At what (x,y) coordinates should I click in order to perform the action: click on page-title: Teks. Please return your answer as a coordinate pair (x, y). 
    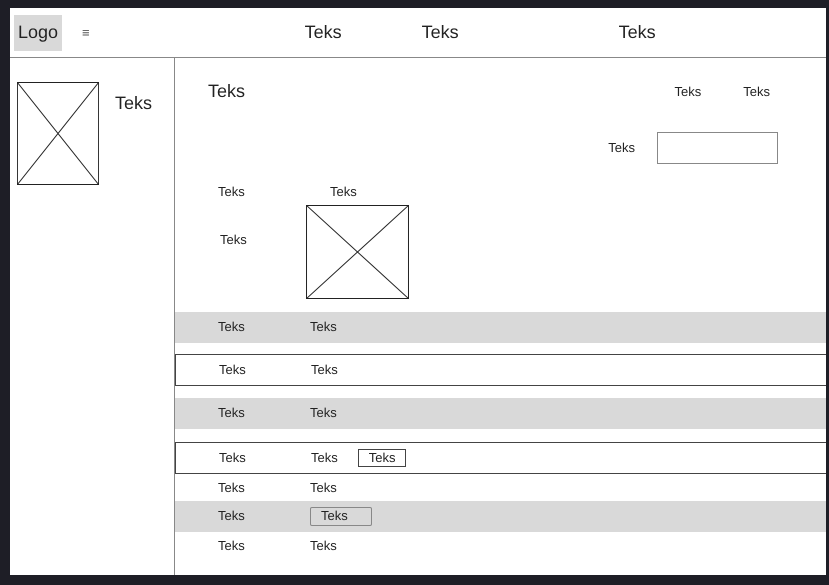
    Looking at the image, I should click on (227, 91).